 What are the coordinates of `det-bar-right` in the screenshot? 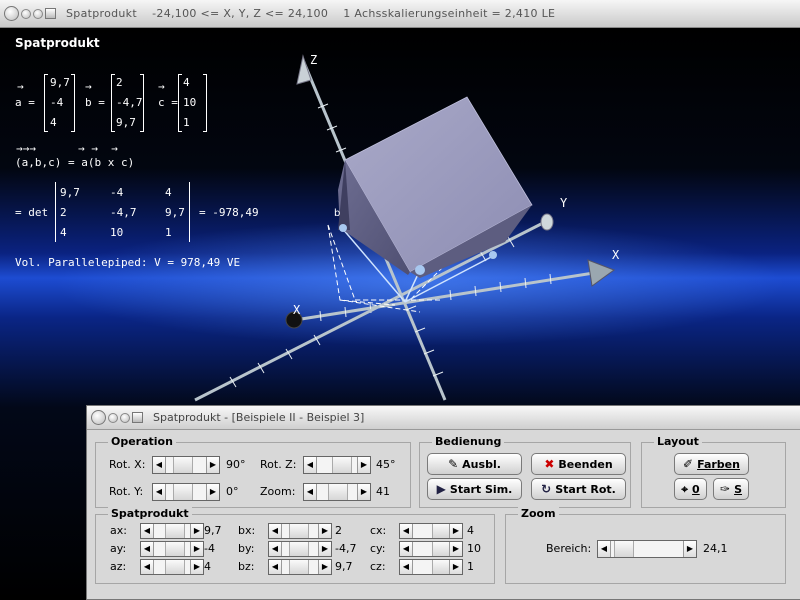 It's located at (189, 212).